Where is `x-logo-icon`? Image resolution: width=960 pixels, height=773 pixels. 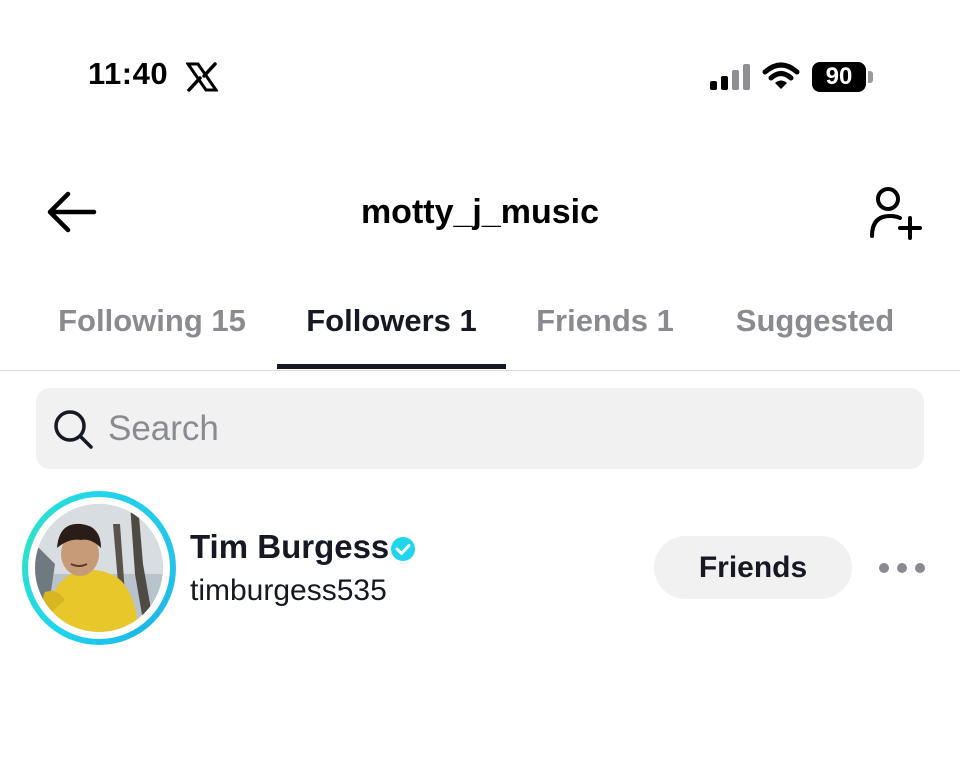 x-logo-icon is located at coordinates (202, 77).